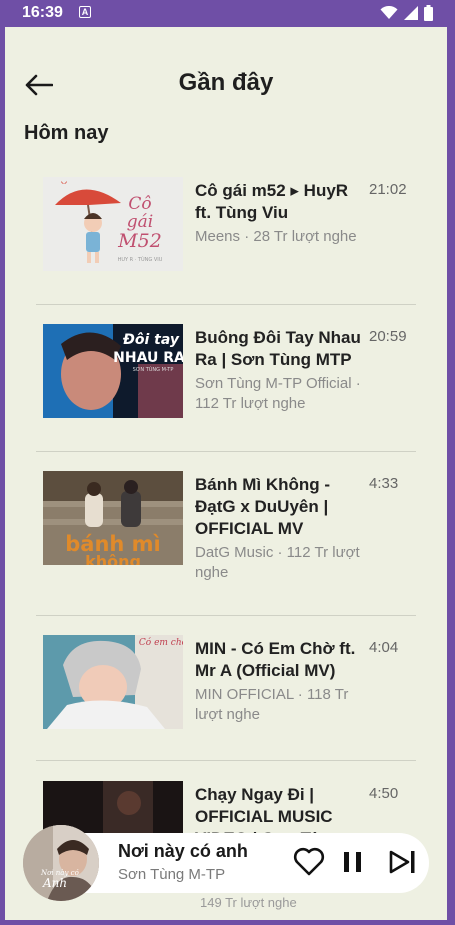  I want to click on page-title: Gần đây, so click(226, 82).